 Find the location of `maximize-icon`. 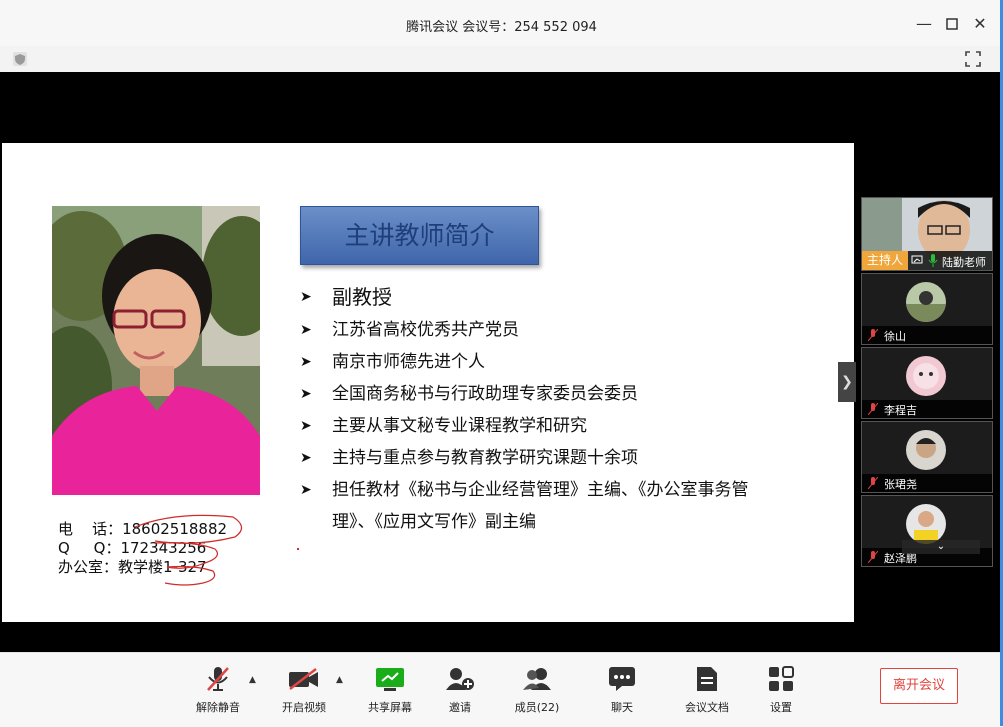

maximize-icon is located at coordinates (952, 24).